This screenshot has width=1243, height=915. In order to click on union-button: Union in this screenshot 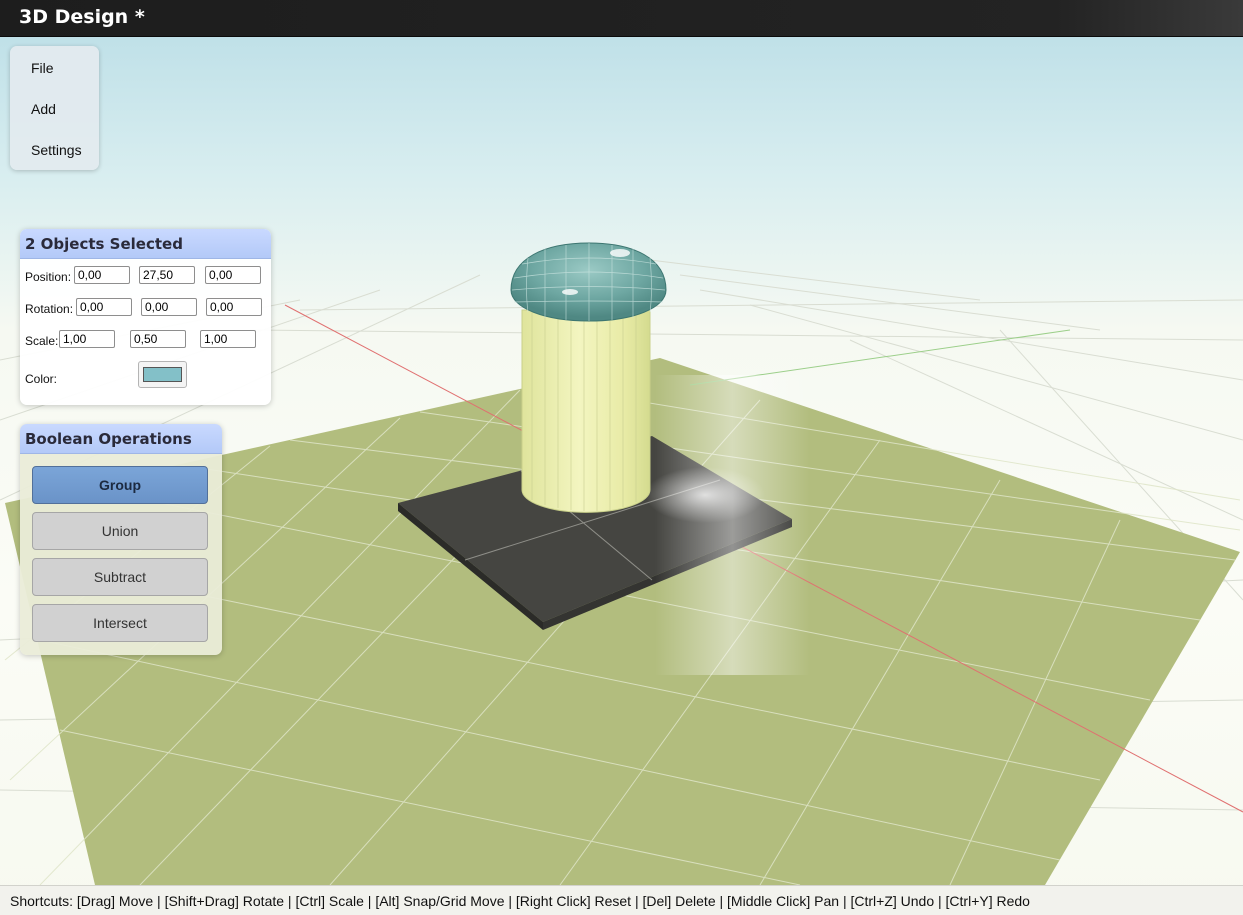, I will do `click(120, 531)`.